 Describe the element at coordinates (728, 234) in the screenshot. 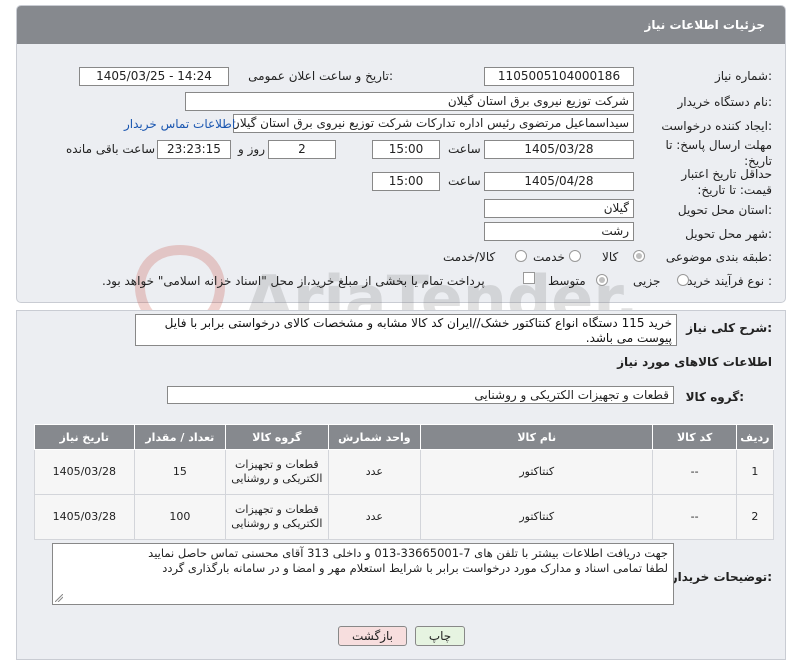

I see `city-label: شهر محل تحویل:` at that location.